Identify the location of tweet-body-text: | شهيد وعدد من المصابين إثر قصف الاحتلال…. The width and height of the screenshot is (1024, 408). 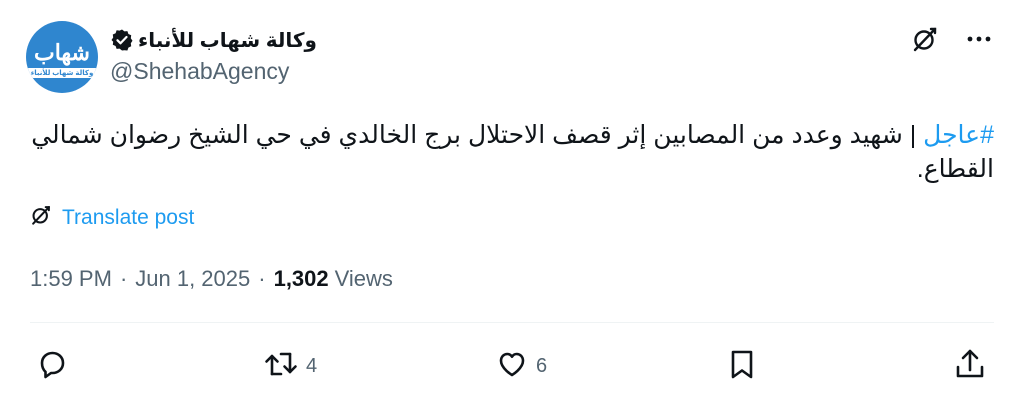
(512, 152).